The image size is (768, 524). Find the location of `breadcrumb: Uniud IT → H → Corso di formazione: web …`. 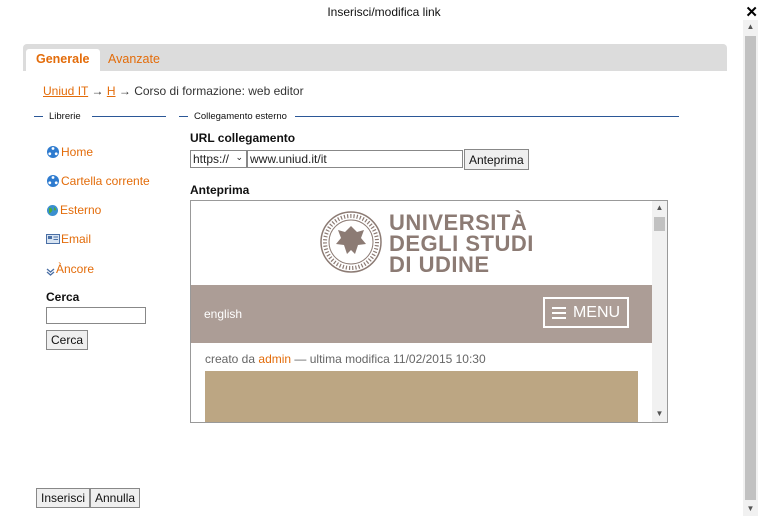

breadcrumb: Uniud IT → H → Corso di formazione: web … is located at coordinates (173, 91).